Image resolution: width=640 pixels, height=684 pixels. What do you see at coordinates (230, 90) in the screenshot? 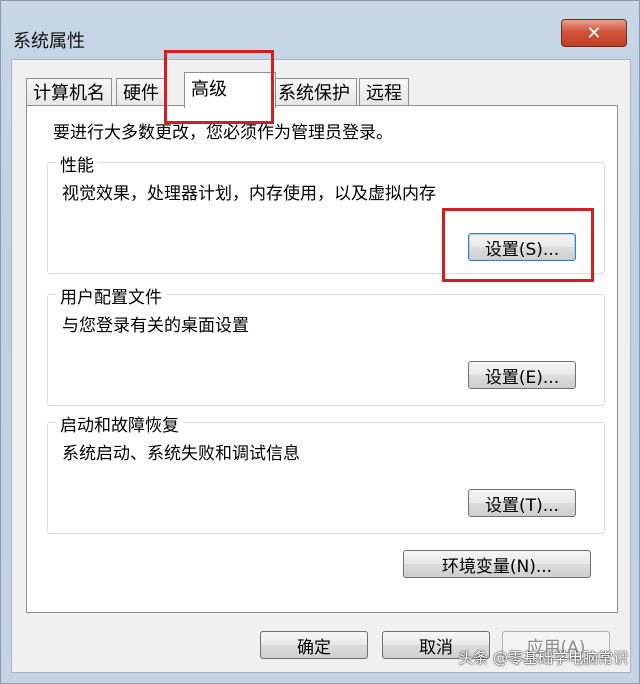
I see `tab-advanced: 高级` at bounding box center [230, 90].